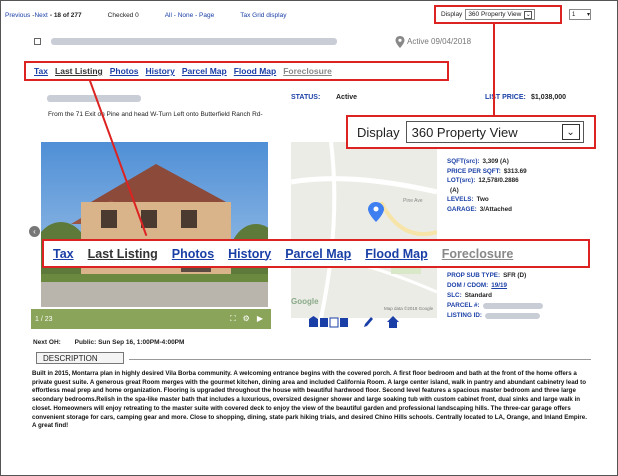 The image size is (618, 476). What do you see at coordinates (364, 230) in the screenshot?
I see `map-view: Pine Ave` at bounding box center [364, 230].